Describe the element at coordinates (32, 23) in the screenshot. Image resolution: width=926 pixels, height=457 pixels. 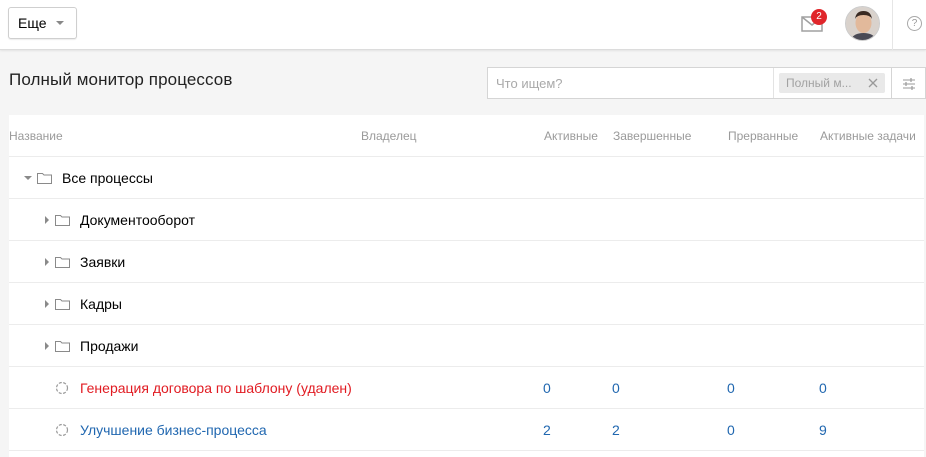
I see `more-button-label: Еще` at that location.